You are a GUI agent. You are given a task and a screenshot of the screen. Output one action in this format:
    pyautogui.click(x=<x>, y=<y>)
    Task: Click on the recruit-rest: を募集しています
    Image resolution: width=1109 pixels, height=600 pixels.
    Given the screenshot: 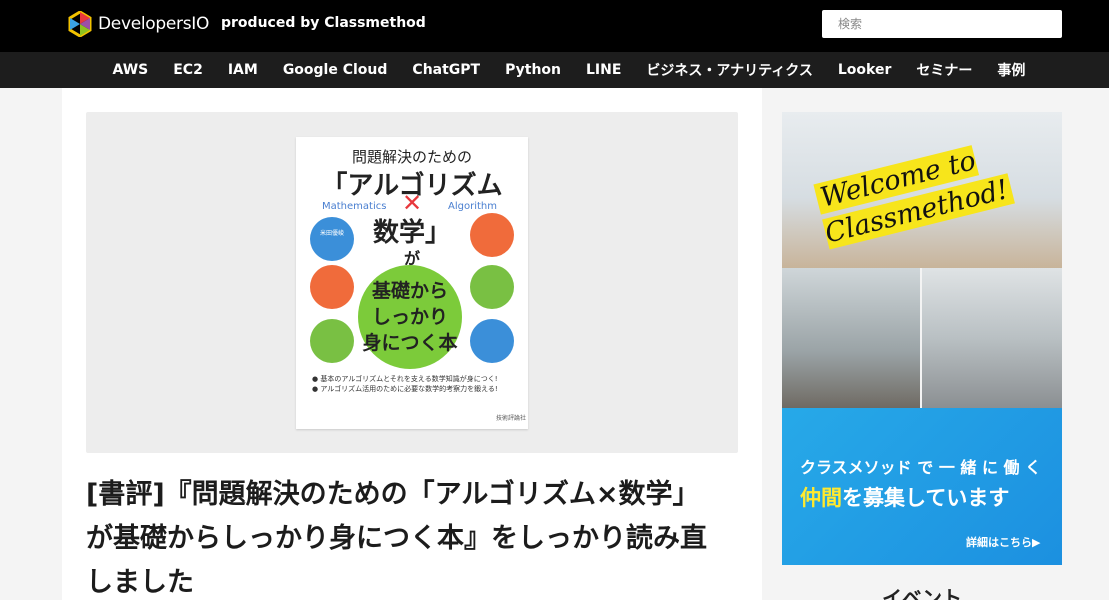 What is the action you would take?
    pyautogui.click(x=926, y=498)
    